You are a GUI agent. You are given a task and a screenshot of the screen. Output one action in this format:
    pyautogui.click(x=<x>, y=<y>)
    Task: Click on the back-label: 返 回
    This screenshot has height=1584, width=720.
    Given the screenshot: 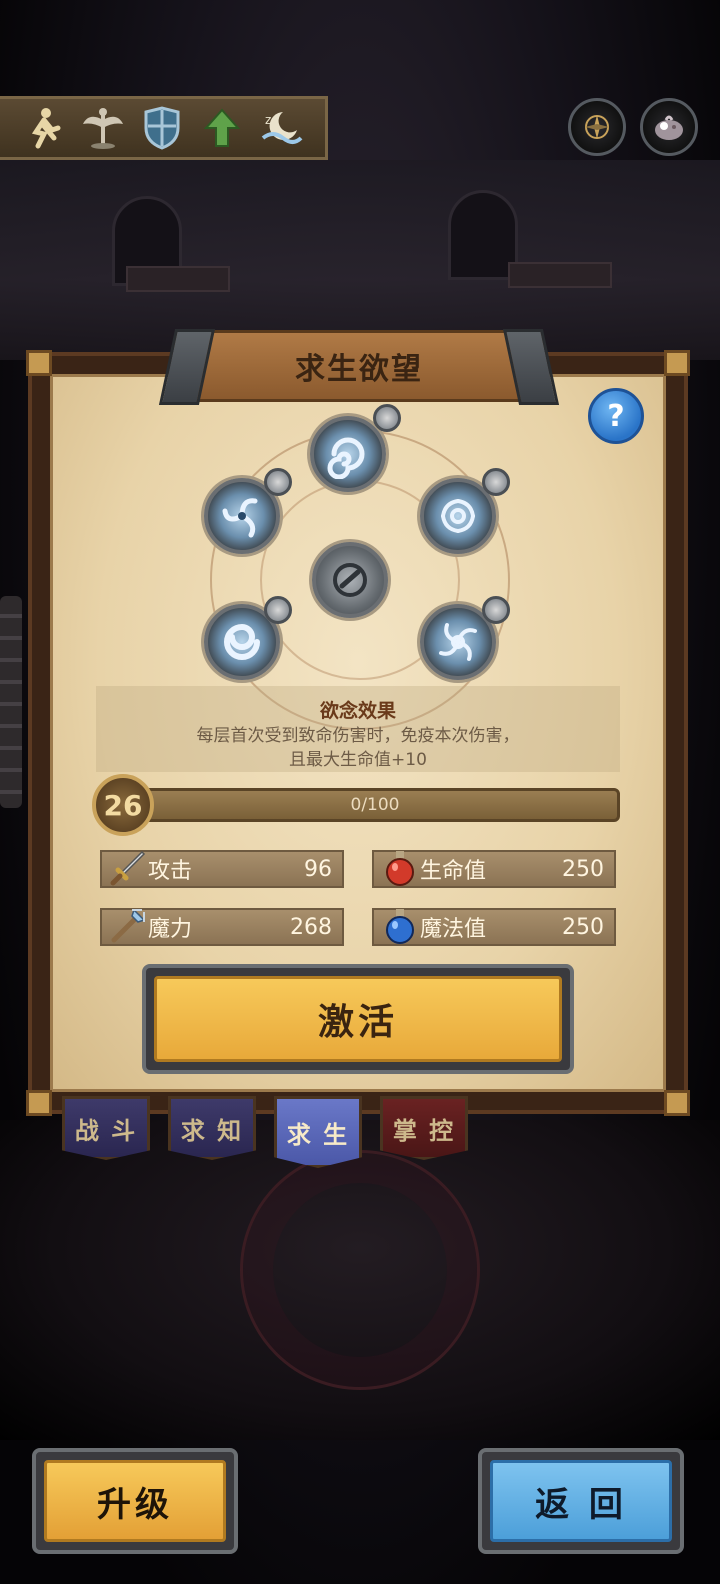 What is the action you would take?
    pyautogui.click(x=581, y=1501)
    